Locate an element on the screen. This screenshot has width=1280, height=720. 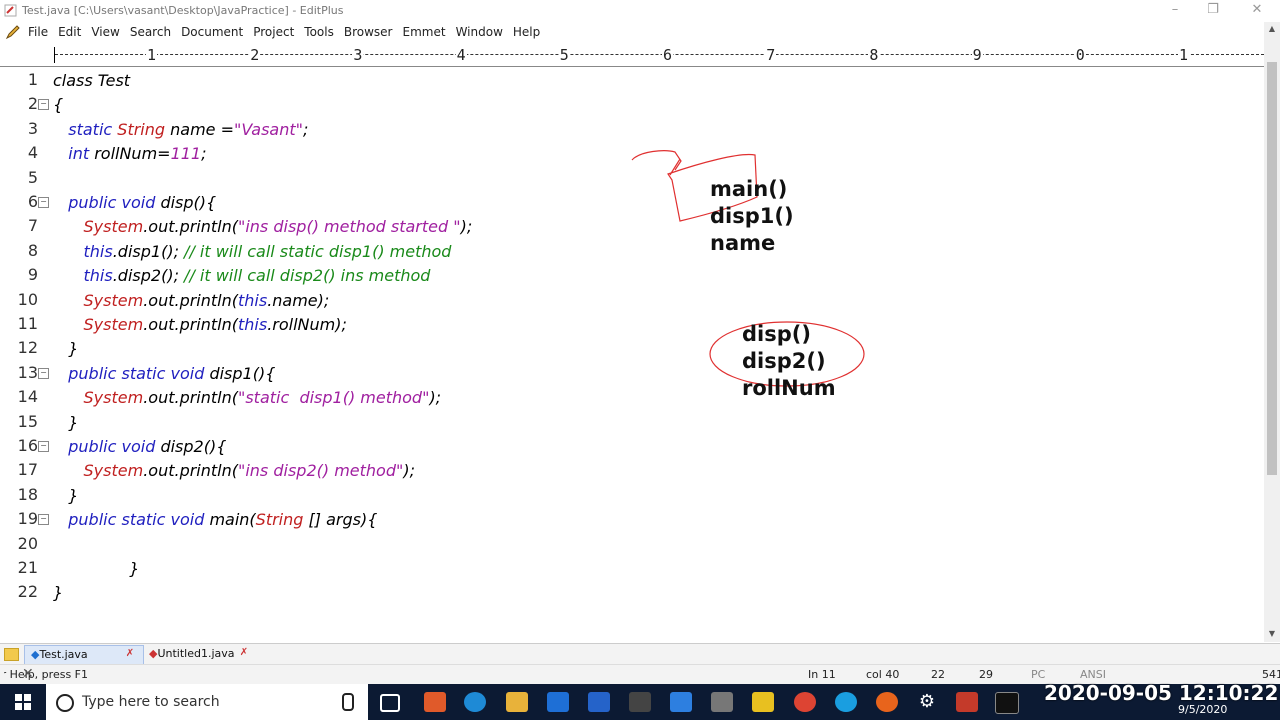
settings-gear-app-icon is located at coordinates (722, 702).